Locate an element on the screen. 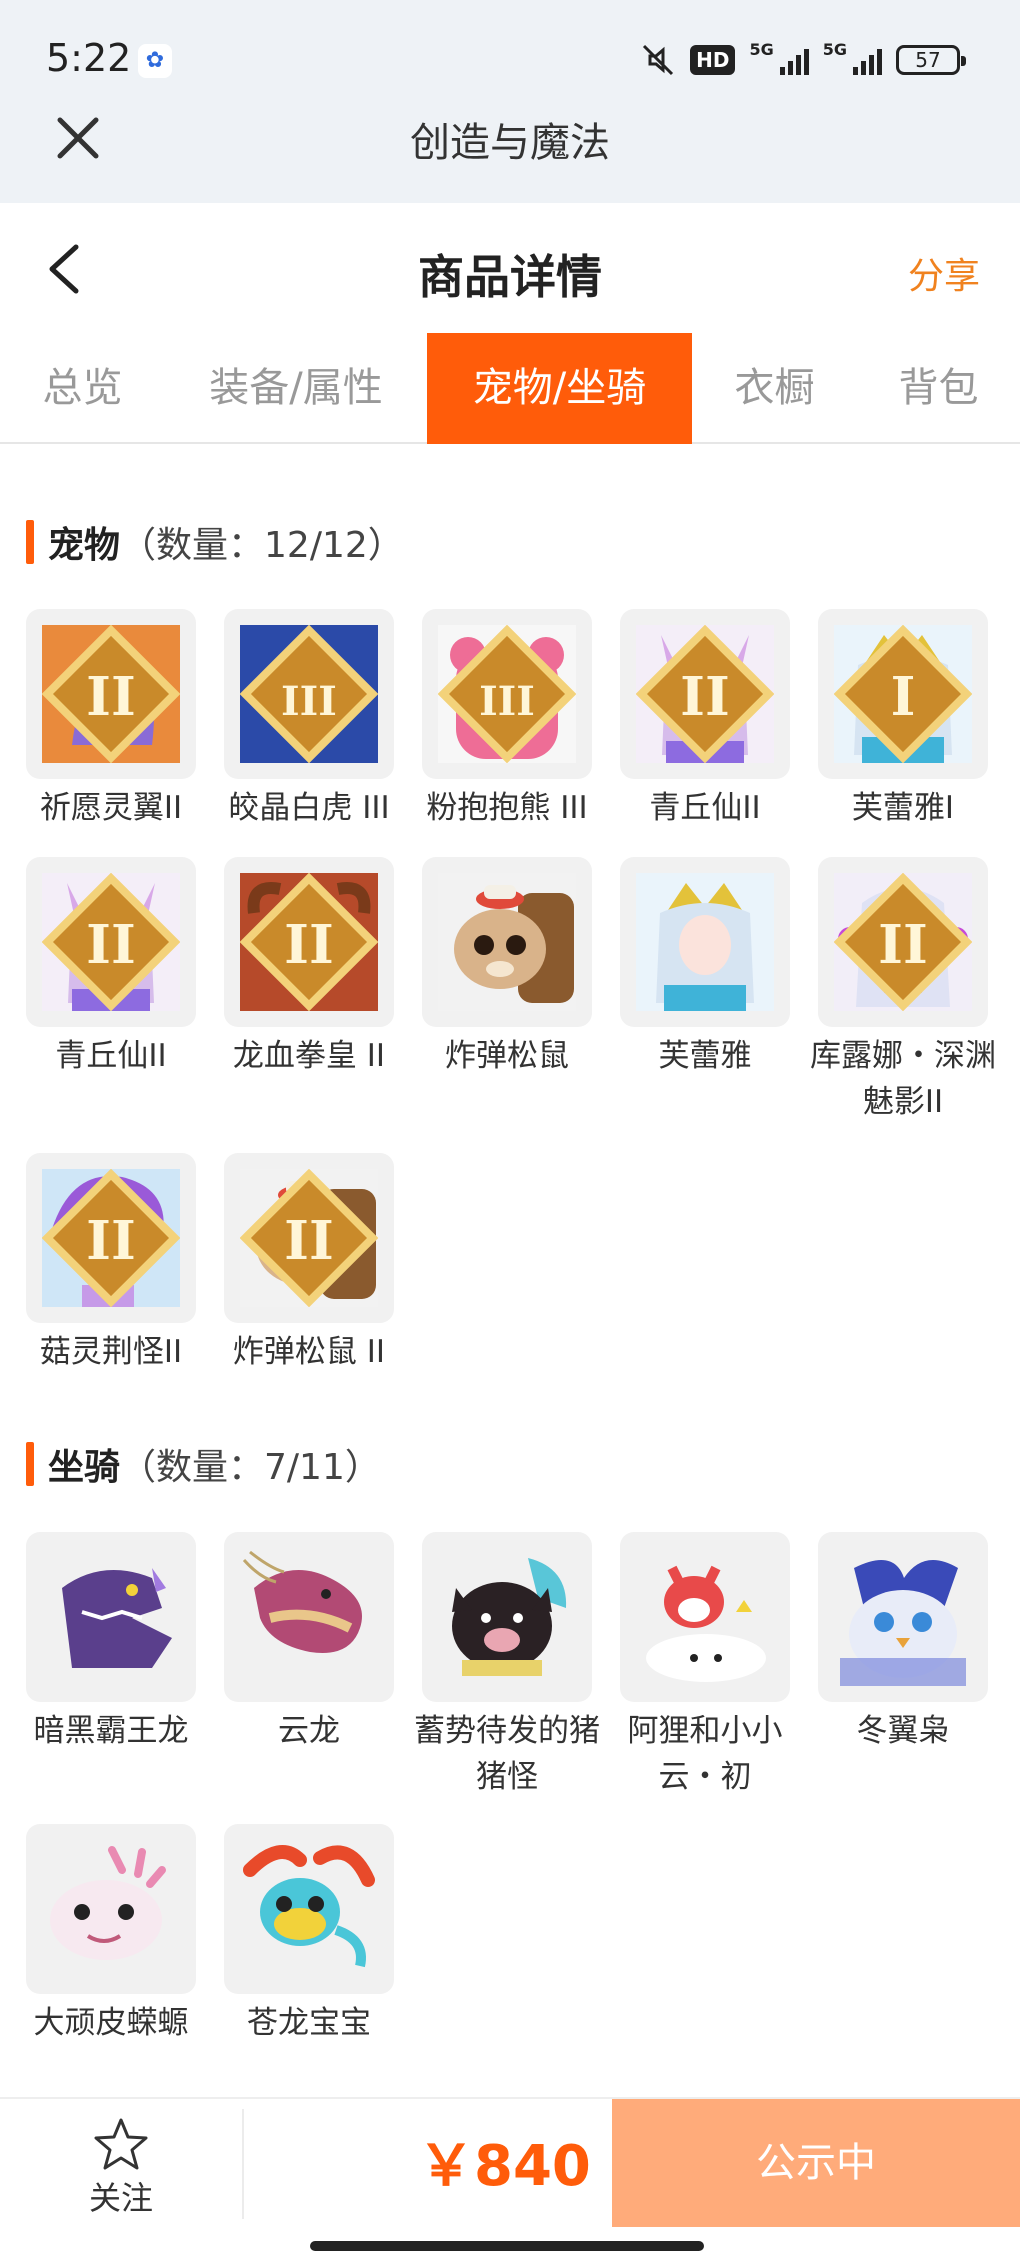 This screenshot has width=1020, height=2267. pets-section-header: 宠物 （数量：12/12） is located at coordinates (215, 542).